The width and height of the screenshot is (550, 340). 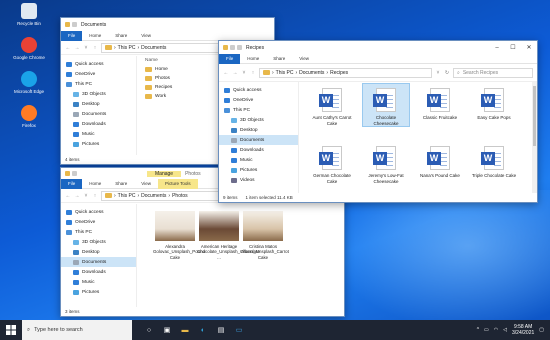 What do you see at coordinates (494, 102) in the screenshot?
I see `file-item: W Easy Cake Pops` at bounding box center [494, 102].